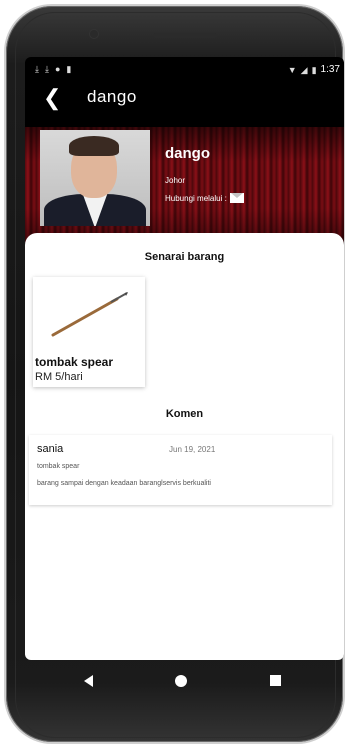 This screenshot has width=349, height=747. I want to click on comments-section-title: Komen, so click(184, 414).